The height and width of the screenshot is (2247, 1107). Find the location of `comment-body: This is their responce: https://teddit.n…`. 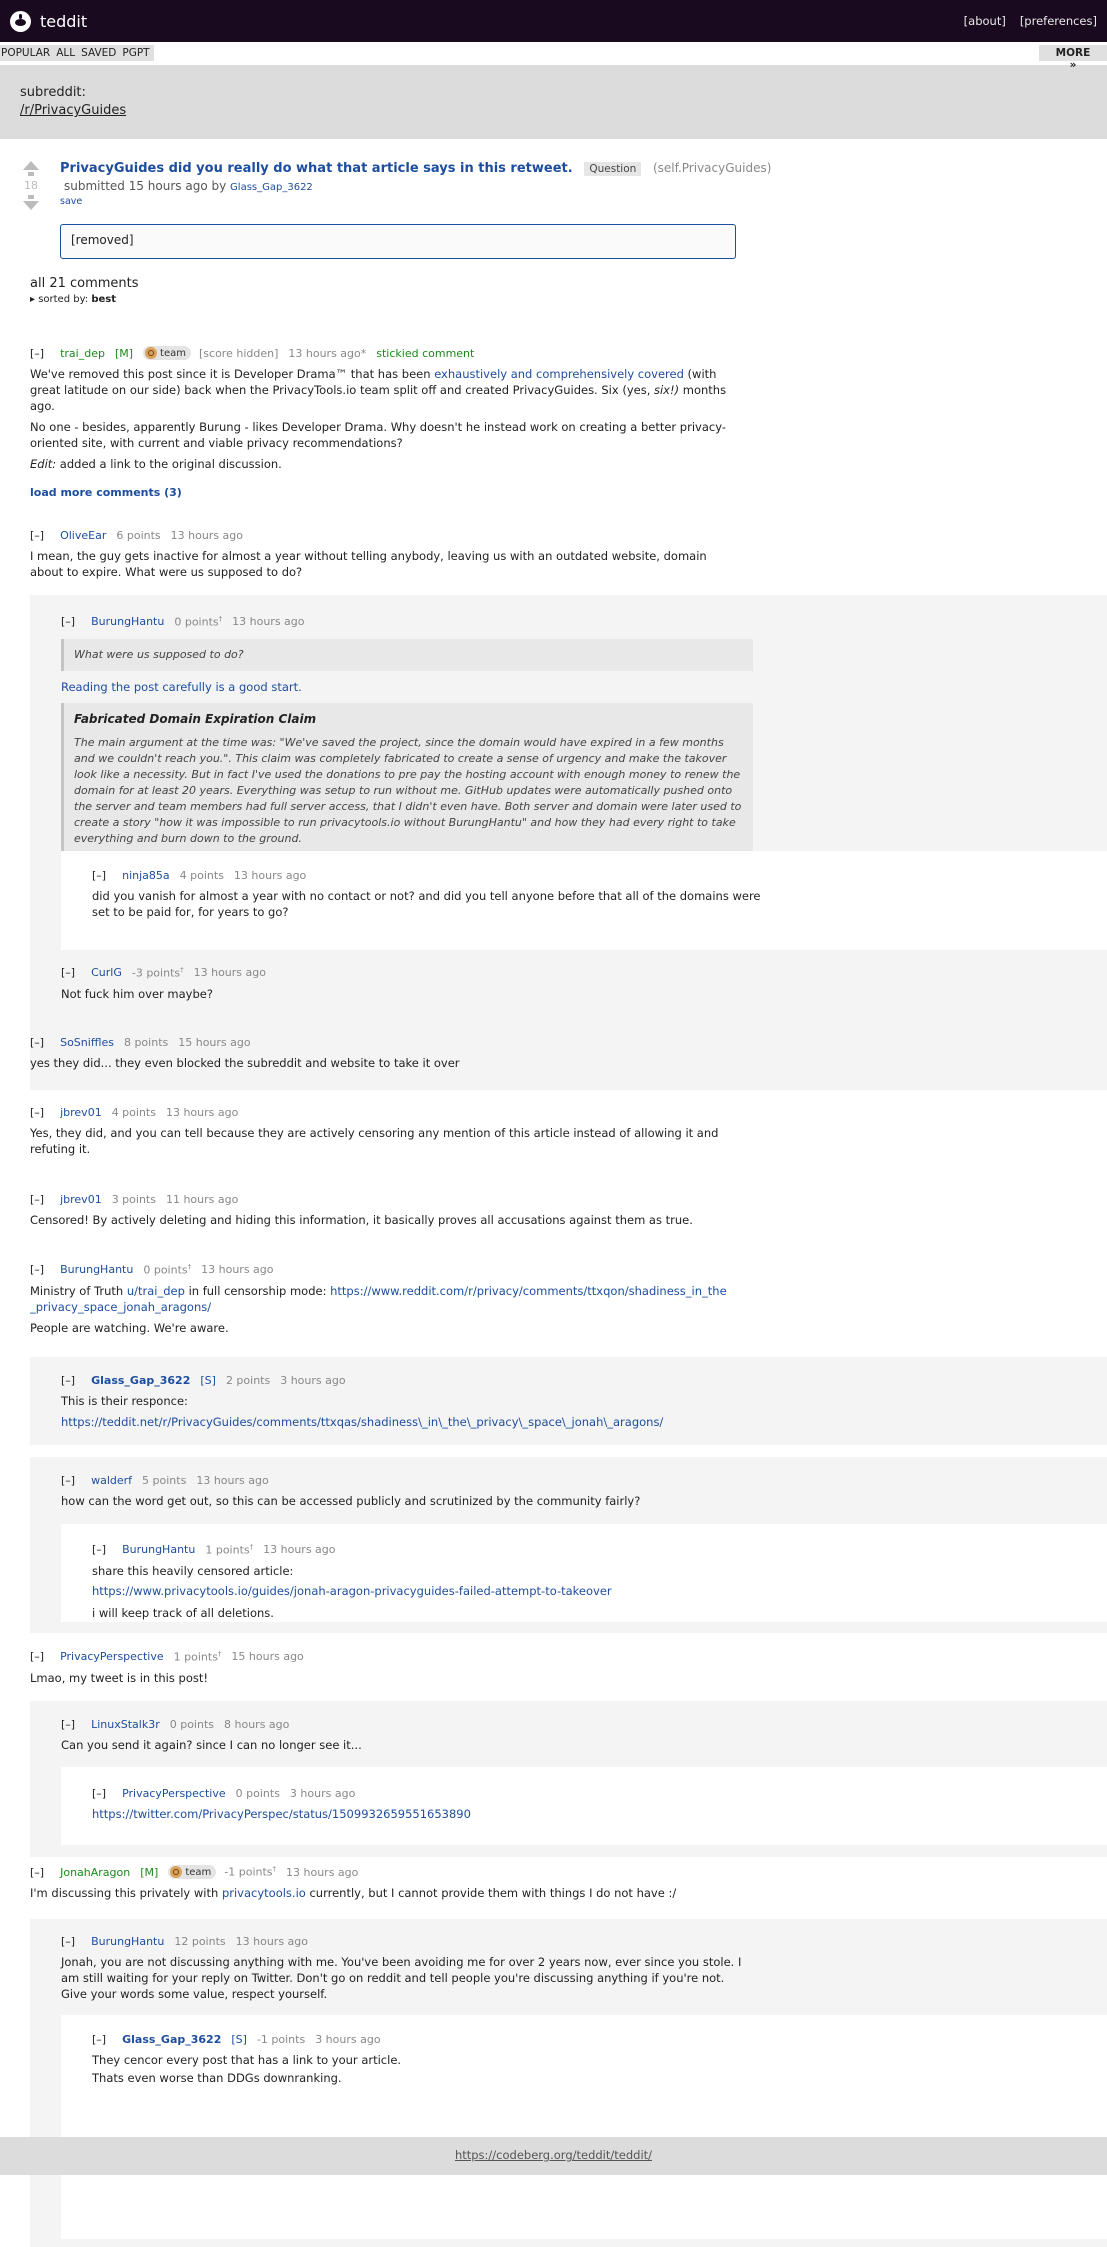

comment-body: This is their responce: https://teddit.n… is located at coordinates (362, 1411).